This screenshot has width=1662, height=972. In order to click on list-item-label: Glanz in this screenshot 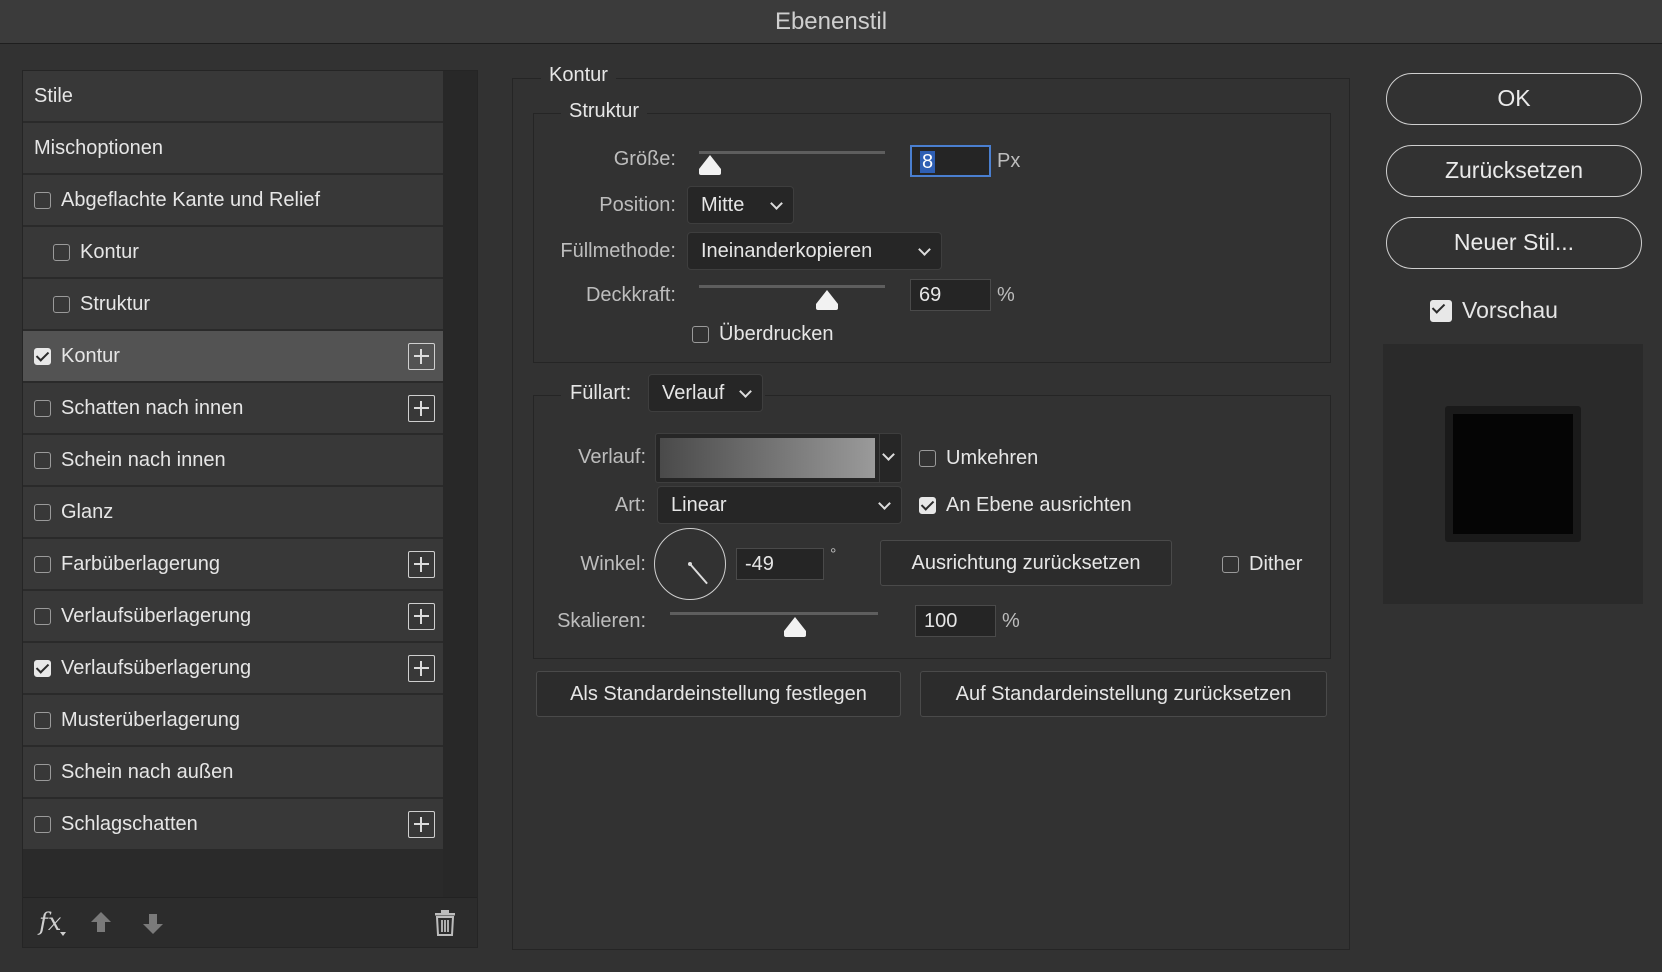, I will do `click(87, 511)`.